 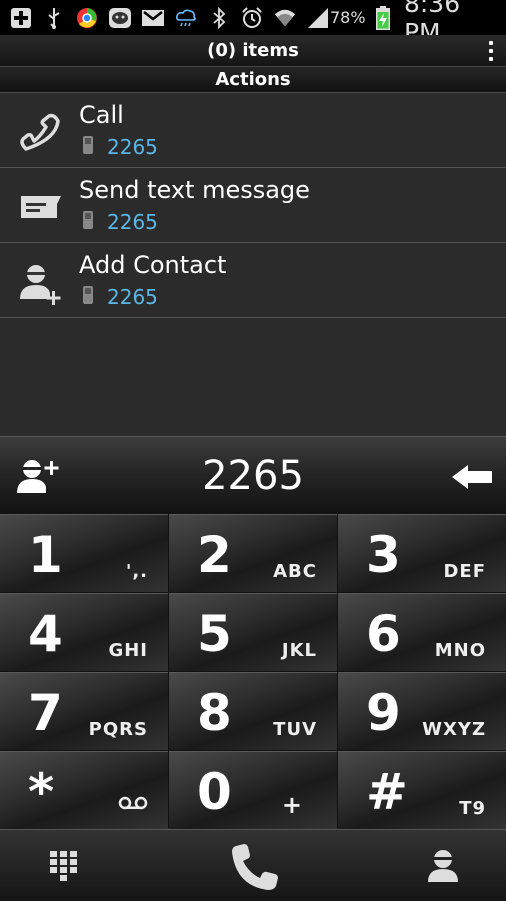 What do you see at coordinates (292, 805) in the screenshot?
I see `key-letters: +` at bounding box center [292, 805].